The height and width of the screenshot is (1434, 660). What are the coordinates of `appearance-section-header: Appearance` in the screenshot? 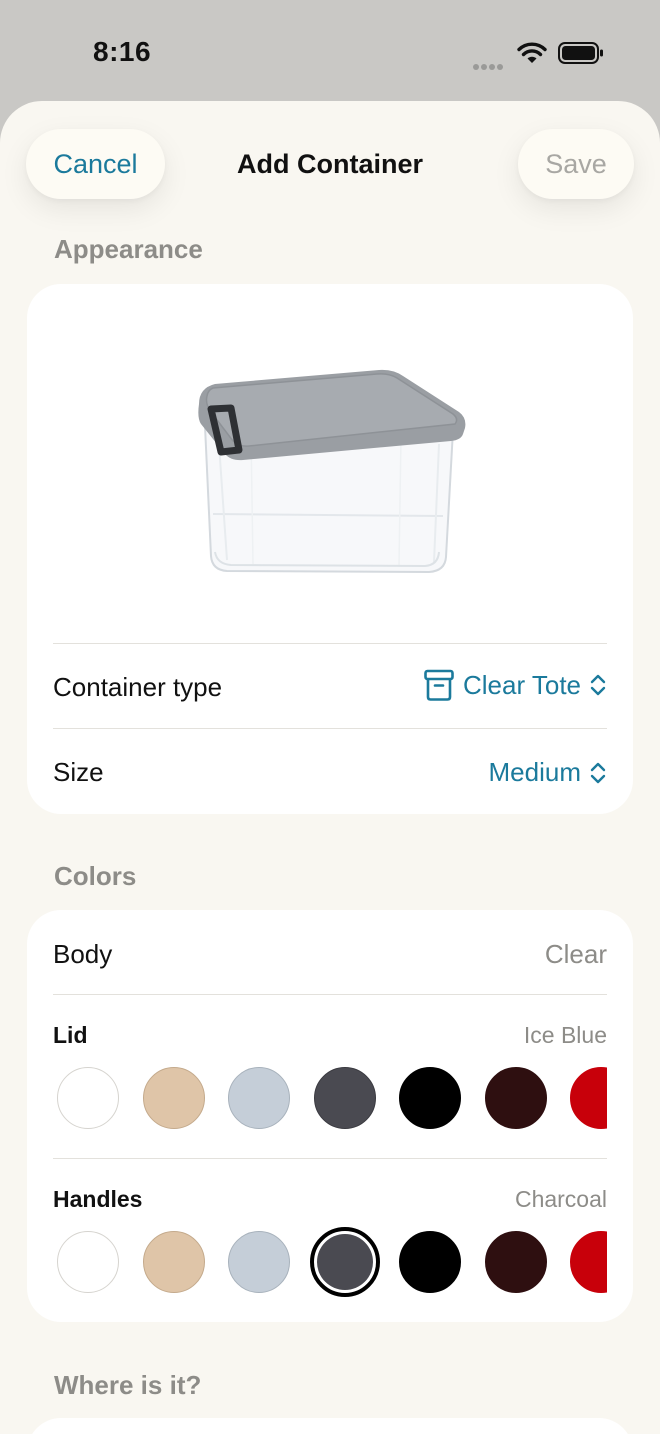 It's located at (128, 249).